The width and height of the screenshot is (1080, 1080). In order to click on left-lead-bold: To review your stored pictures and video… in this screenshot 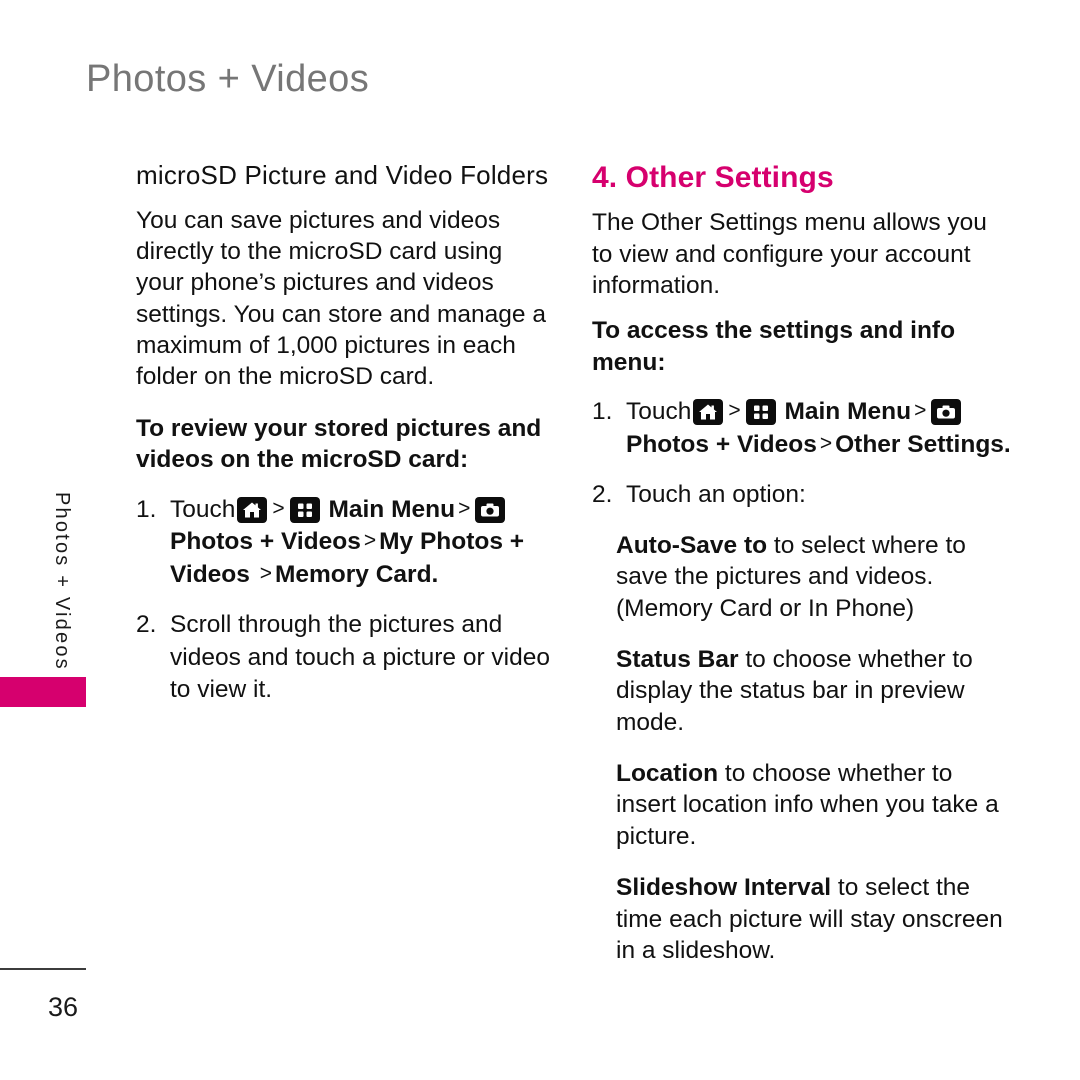, I will do `click(339, 444)`.